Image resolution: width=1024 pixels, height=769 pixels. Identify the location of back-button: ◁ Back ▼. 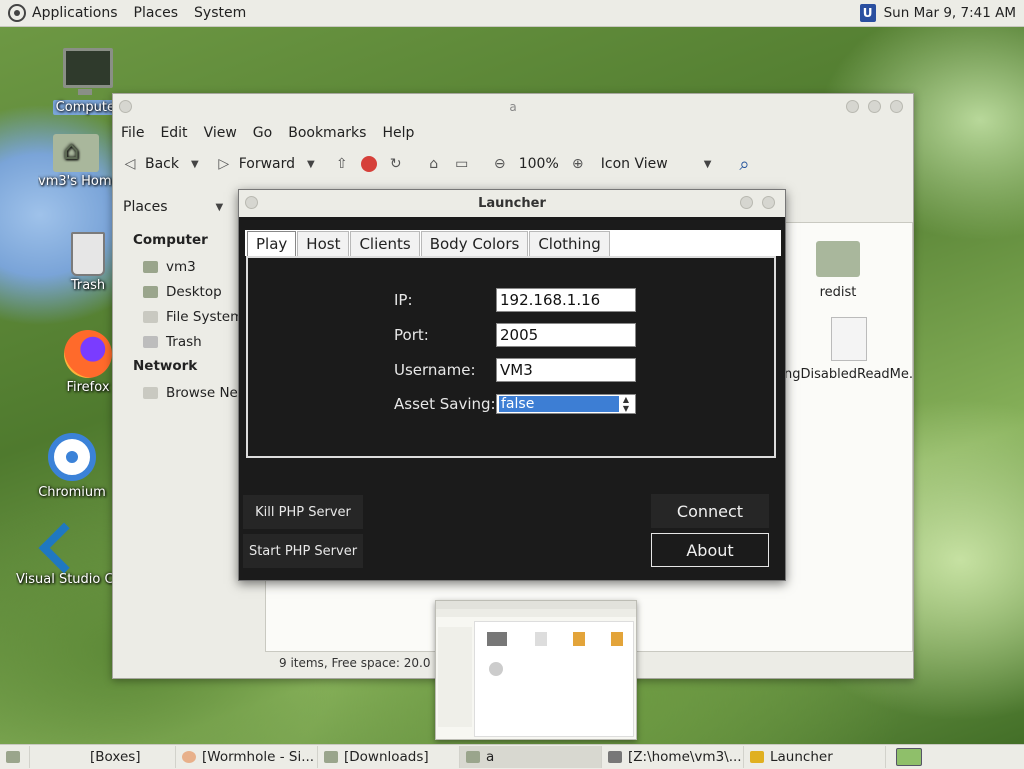
(160, 164).